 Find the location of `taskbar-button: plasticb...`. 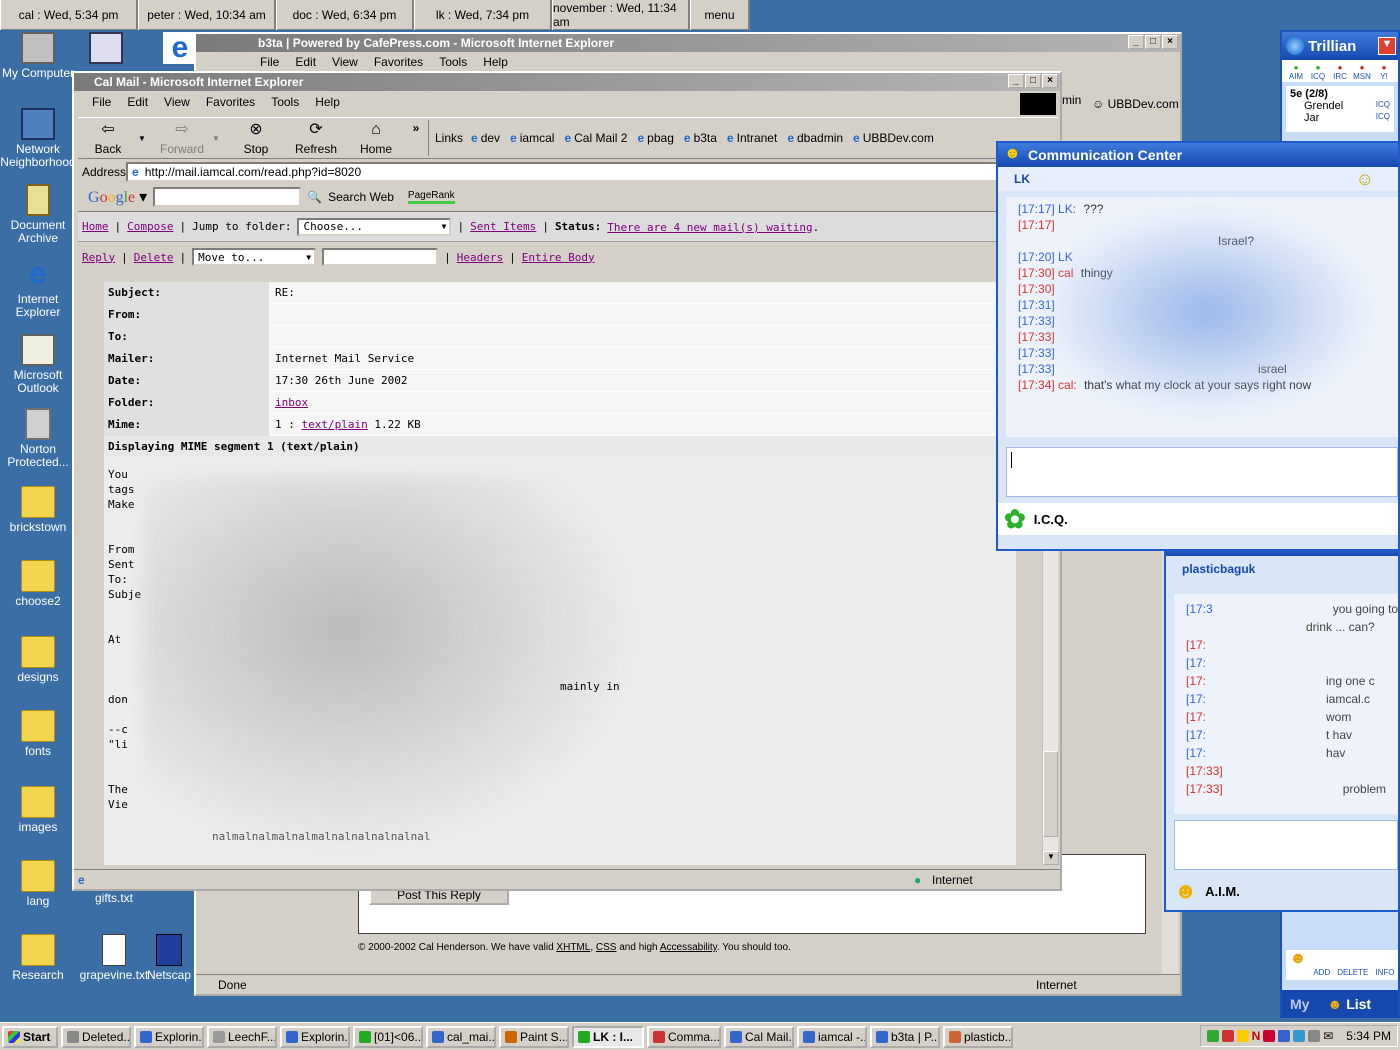

taskbar-button: plasticb... is located at coordinates (978, 1036).